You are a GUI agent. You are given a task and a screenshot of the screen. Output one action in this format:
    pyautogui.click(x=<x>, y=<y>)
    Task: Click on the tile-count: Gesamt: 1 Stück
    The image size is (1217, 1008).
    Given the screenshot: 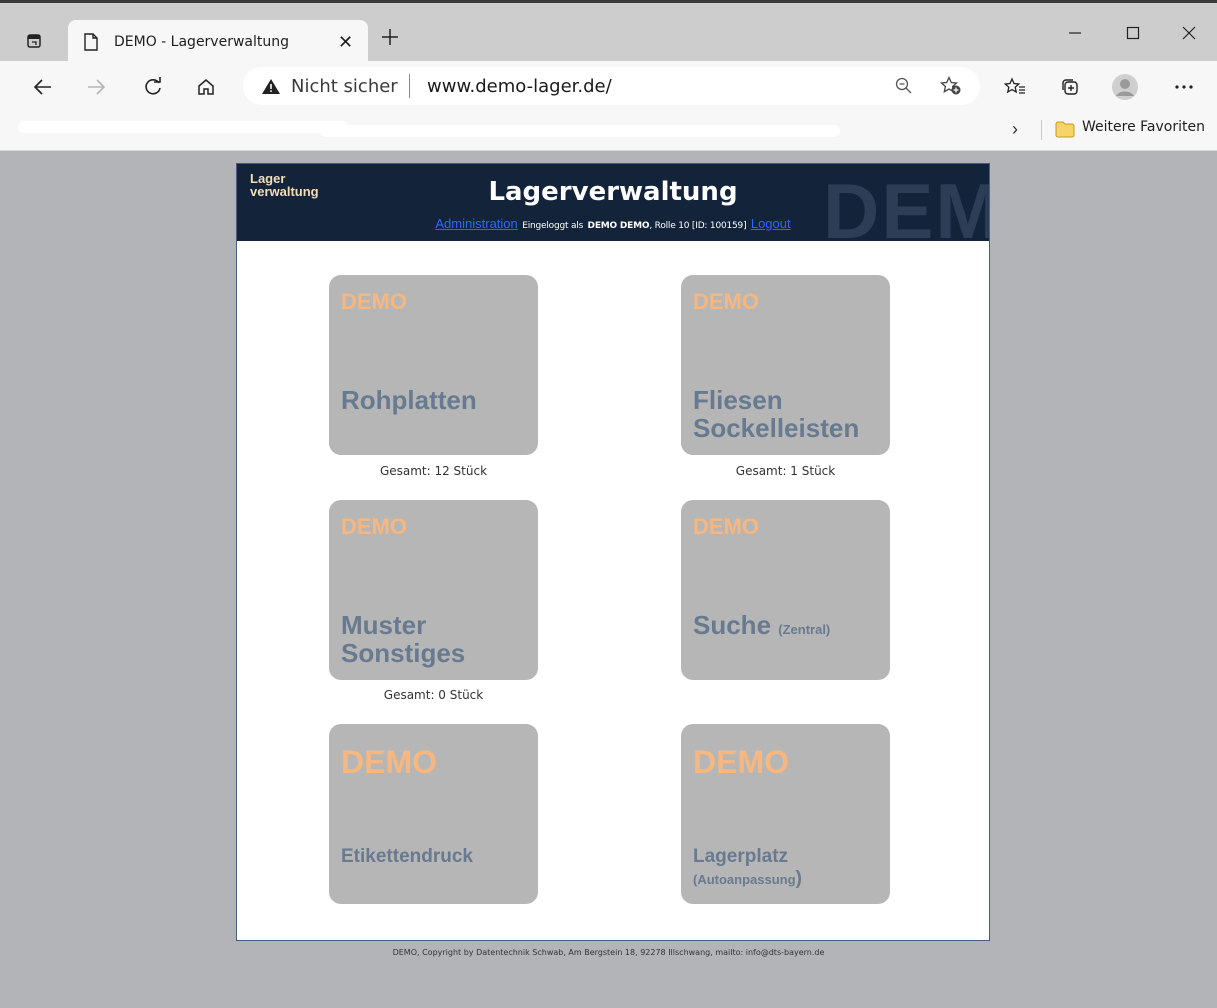 What is the action you would take?
    pyautogui.click(x=785, y=471)
    